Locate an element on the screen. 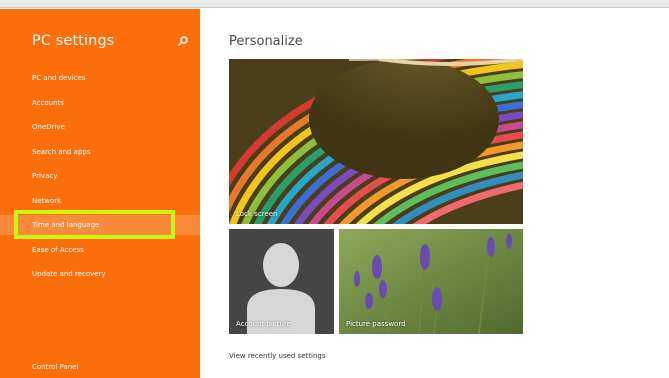 The image size is (669, 378). lock-screen-label: Lock screen is located at coordinates (257, 214).